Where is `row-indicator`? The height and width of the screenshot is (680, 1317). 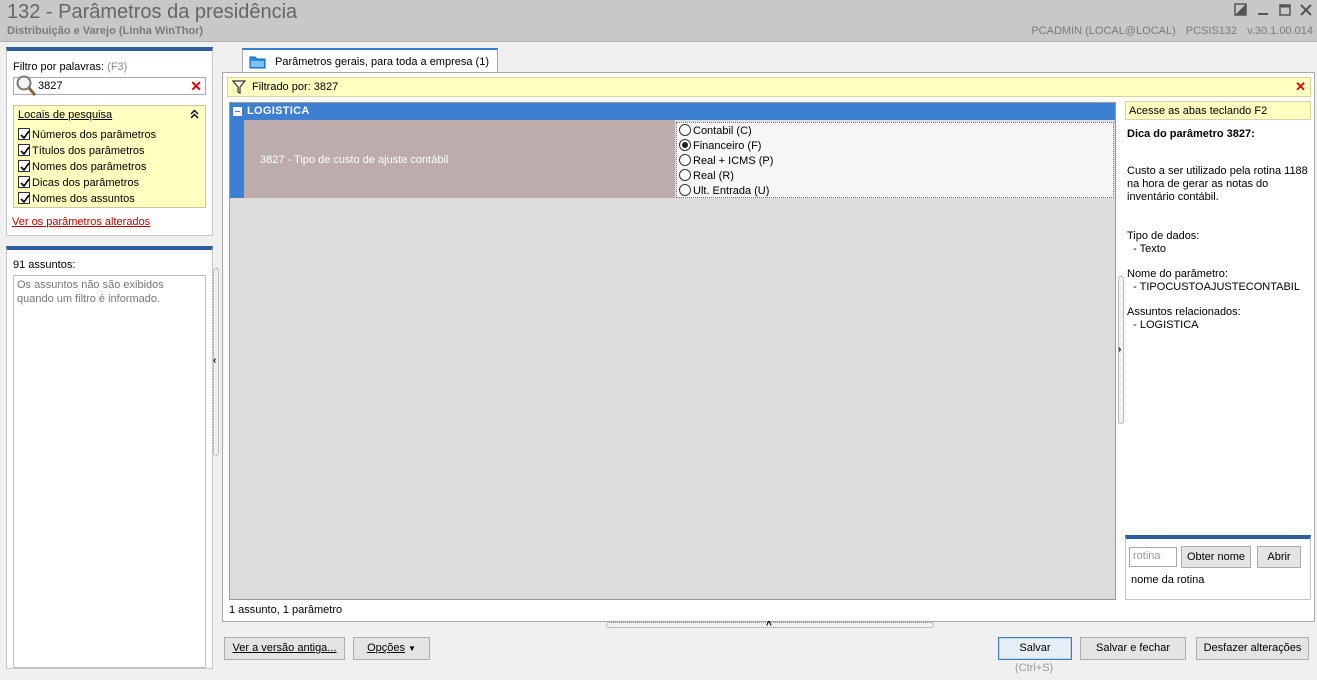
row-indicator is located at coordinates (237, 159).